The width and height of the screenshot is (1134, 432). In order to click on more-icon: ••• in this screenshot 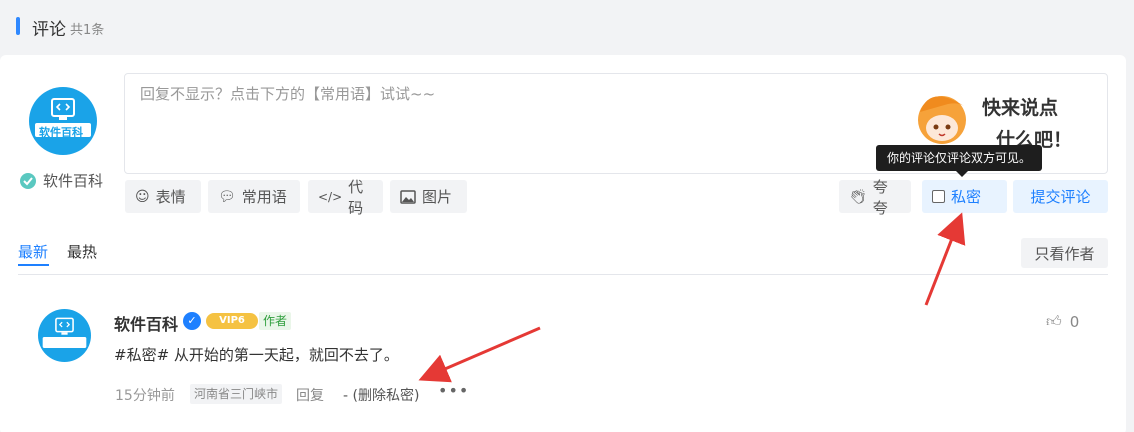, I will do `click(453, 390)`.